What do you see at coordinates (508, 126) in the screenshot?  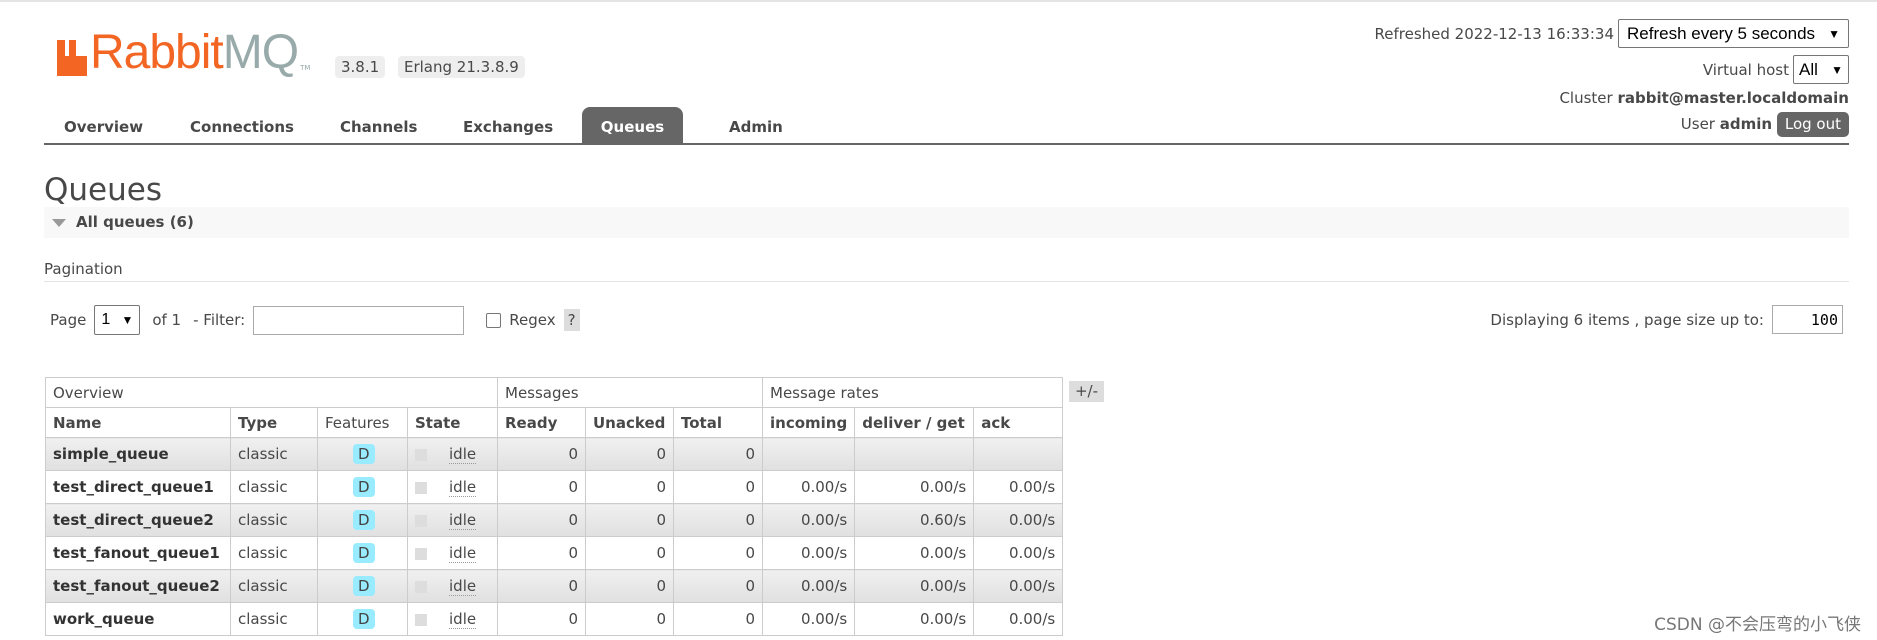 I see `tab-exchanges: Exchanges` at bounding box center [508, 126].